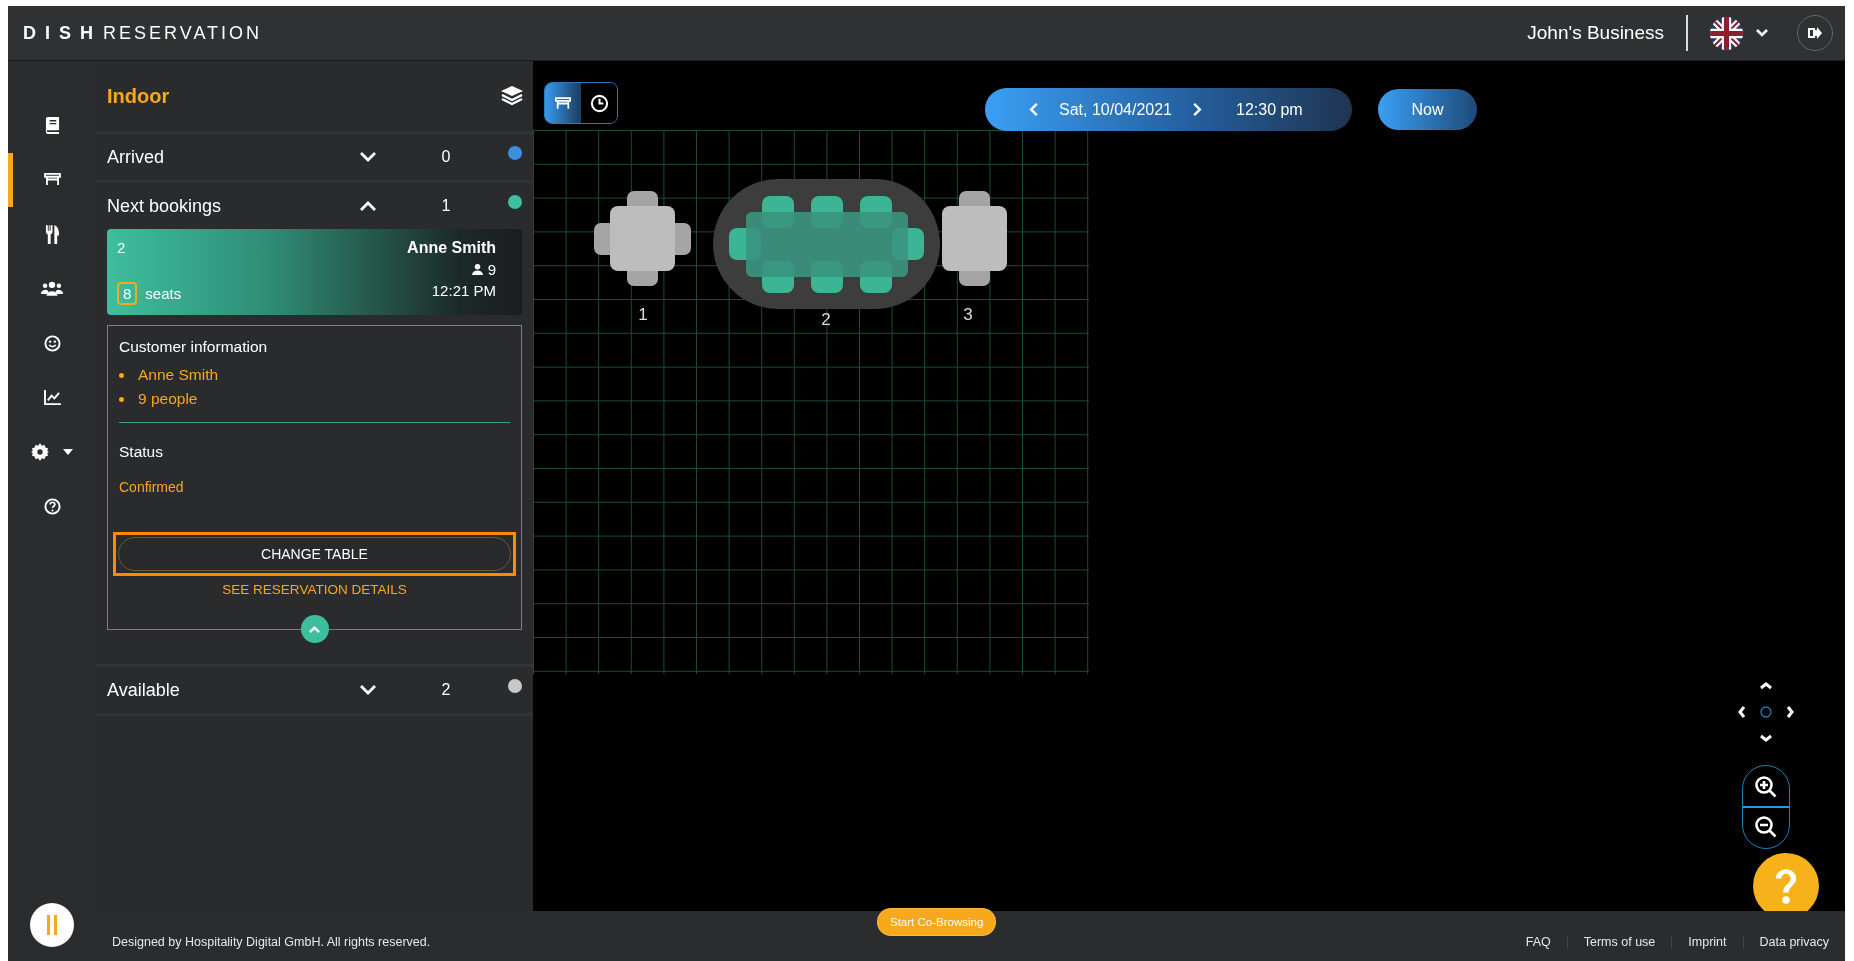 The image size is (1854, 961). Describe the element at coordinates (271, 942) in the screenshot. I see `copyright-text: Designed by Hospitality Digital GmbH. All rights reserved.` at that location.